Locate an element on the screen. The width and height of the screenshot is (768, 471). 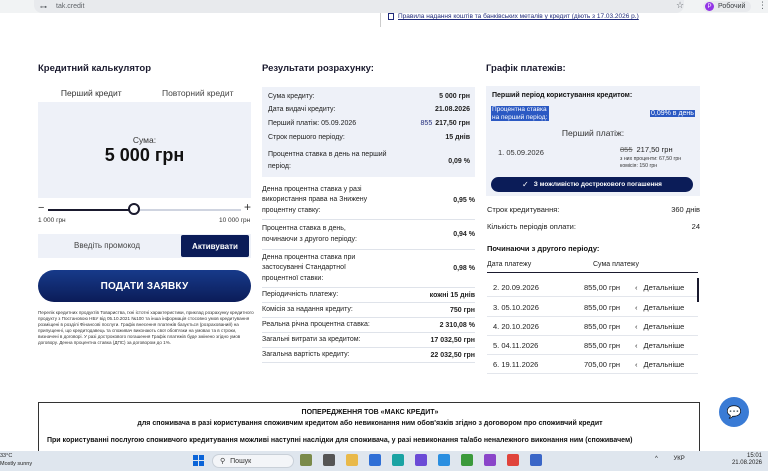
first-period-heading: Перший період користування кредитом: is located at coordinates (562, 95).